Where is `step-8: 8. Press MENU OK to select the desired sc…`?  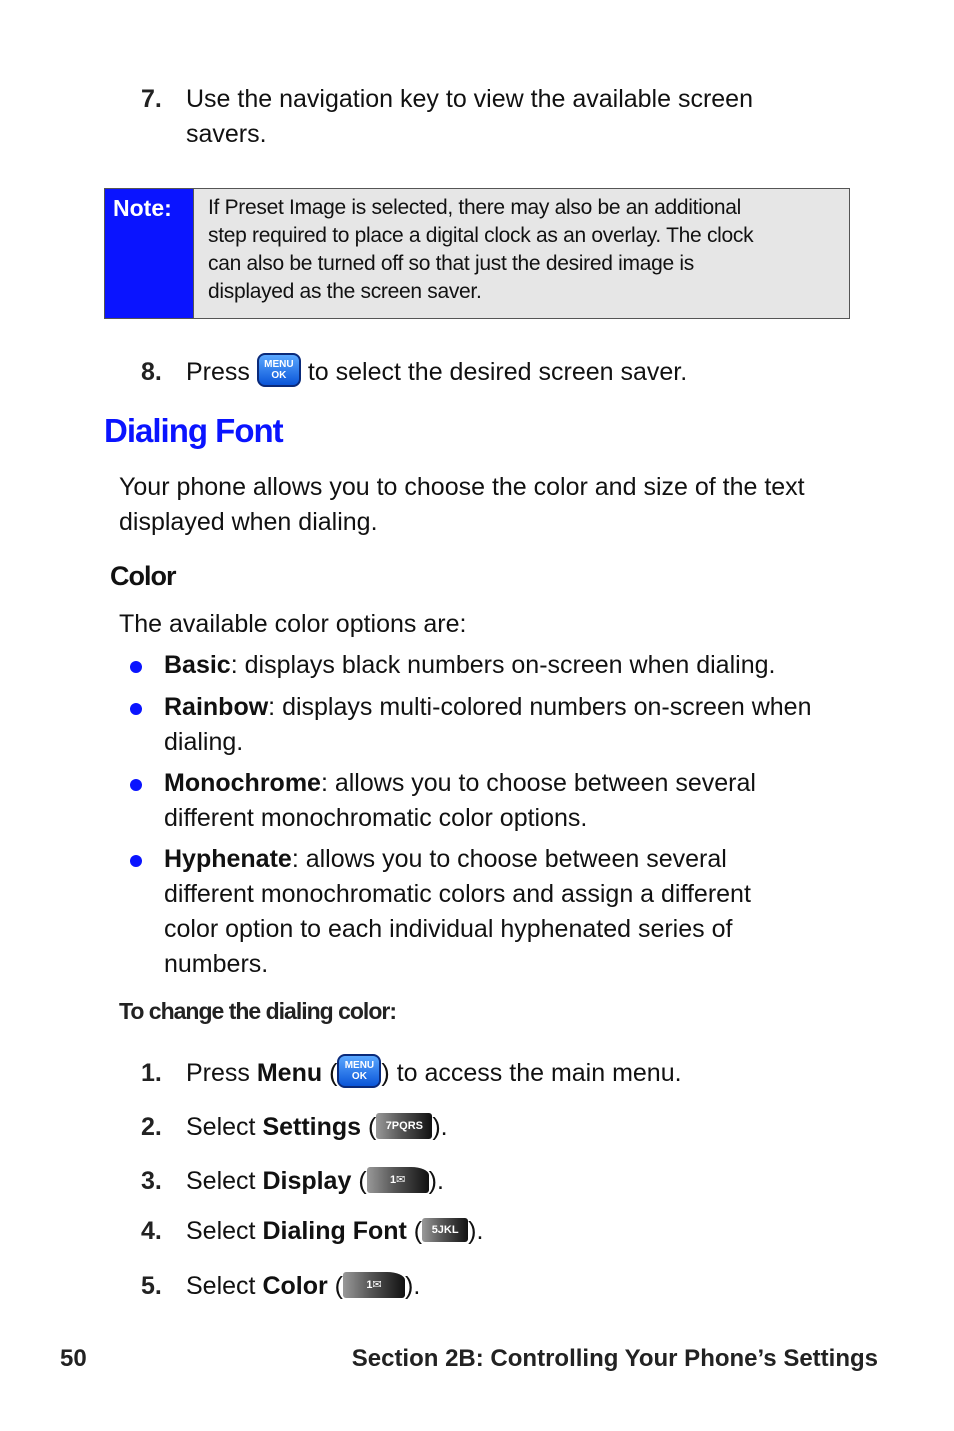
step-8: 8. Press MENU OK to select the desired sc… is located at coordinates (501, 372).